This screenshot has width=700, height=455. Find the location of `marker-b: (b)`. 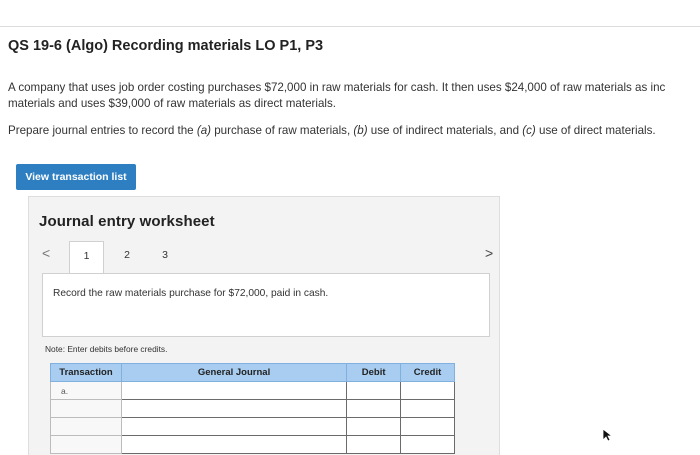

marker-b: (b) is located at coordinates (360, 130).